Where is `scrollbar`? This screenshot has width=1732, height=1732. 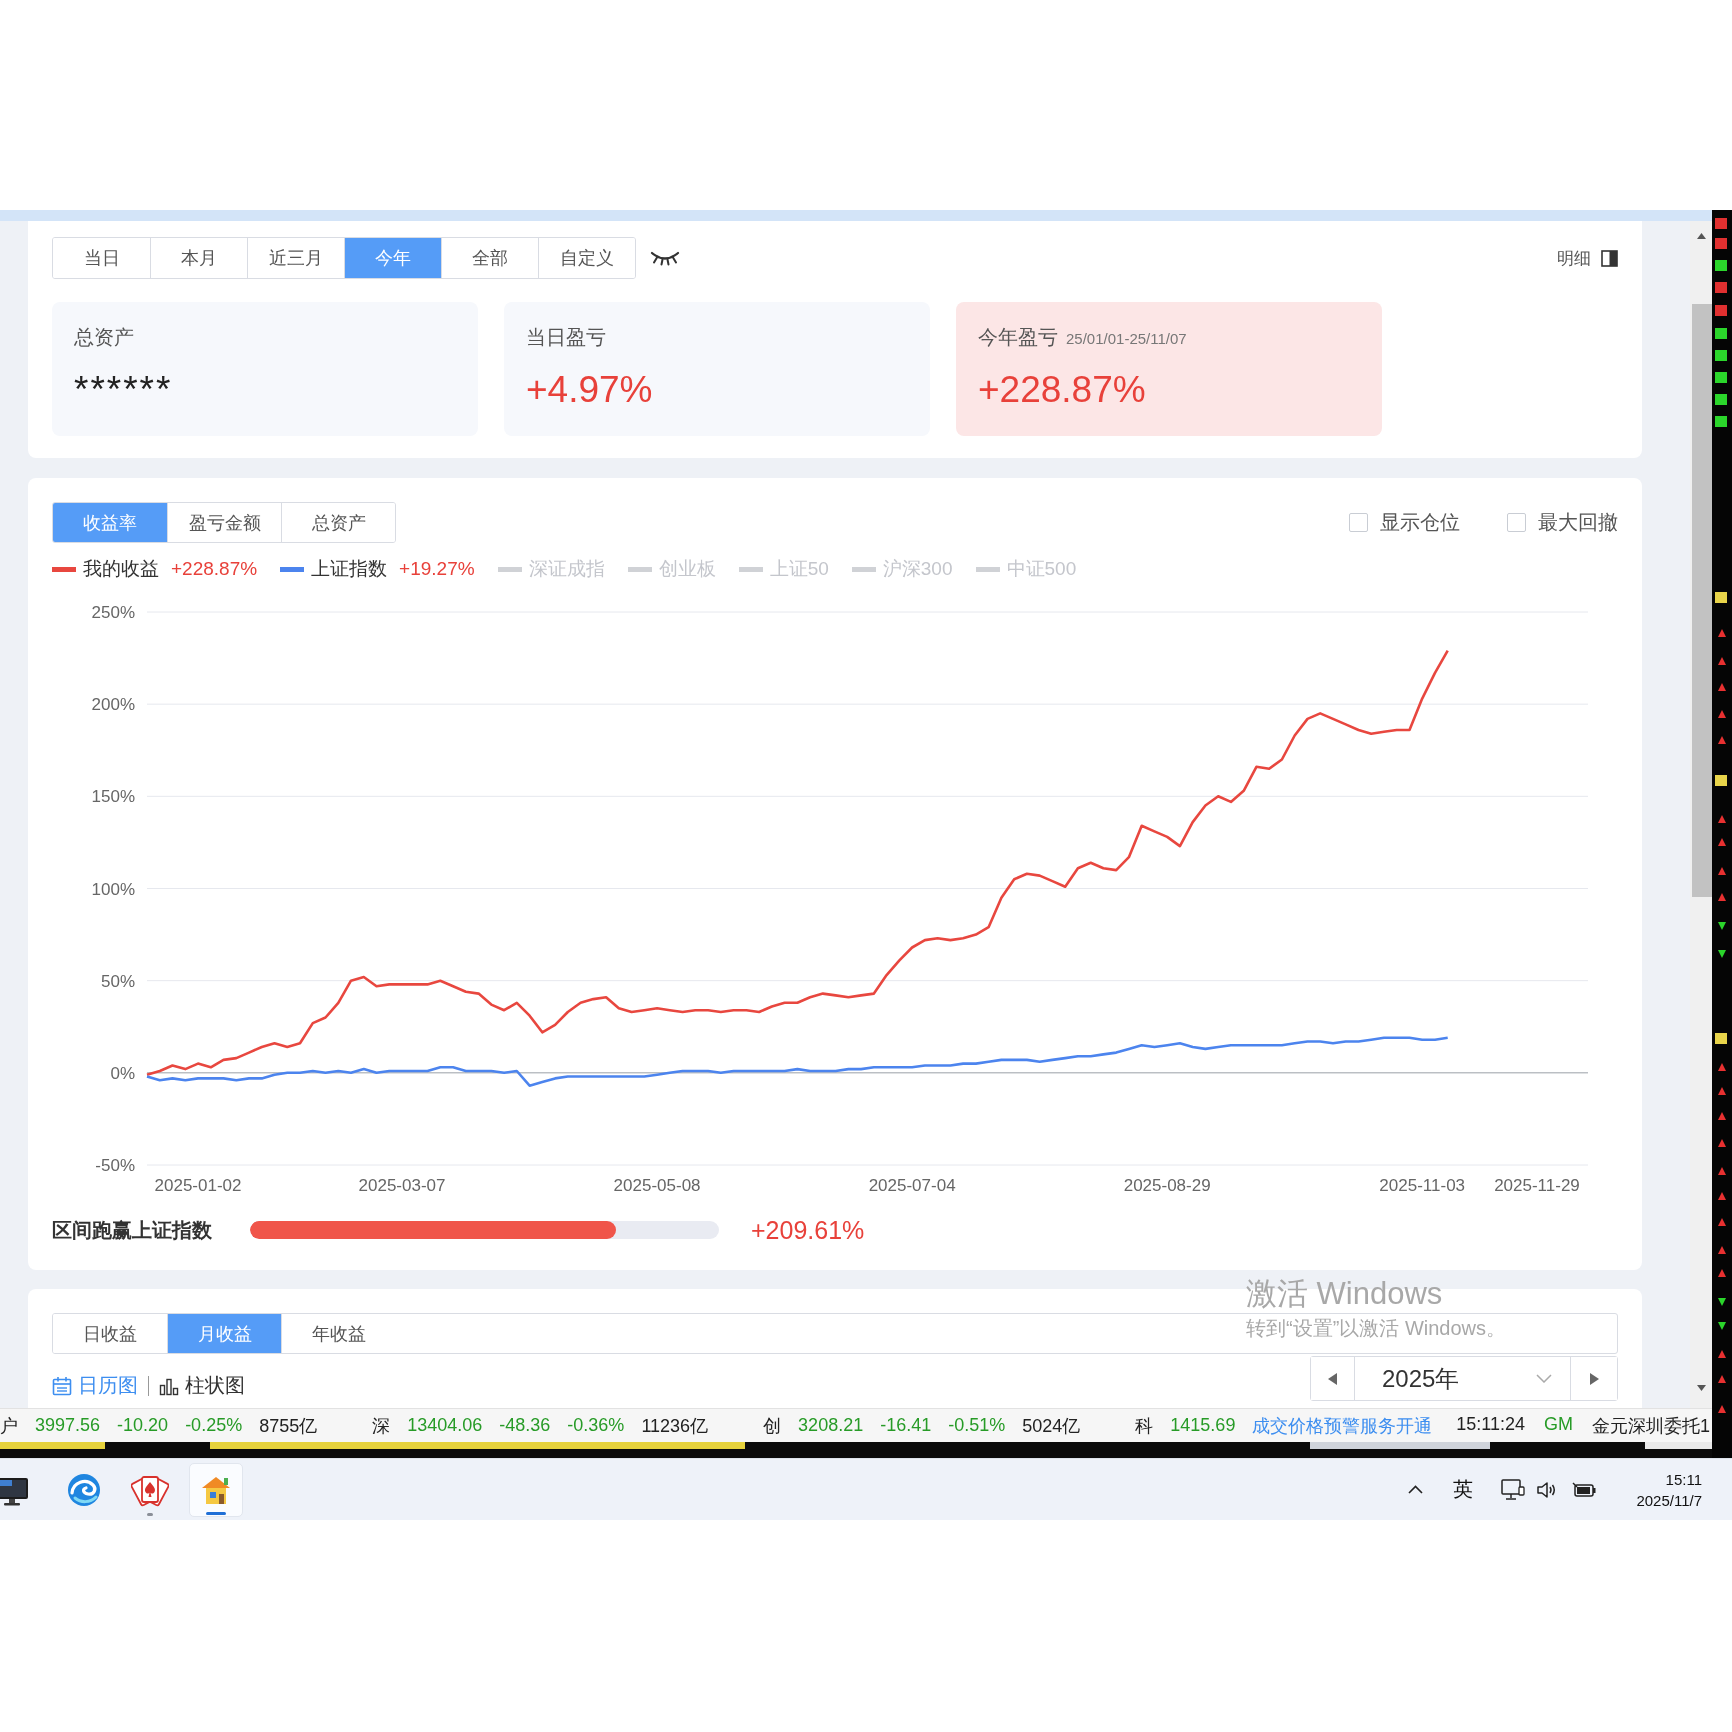
scrollbar is located at coordinates (1701, 814).